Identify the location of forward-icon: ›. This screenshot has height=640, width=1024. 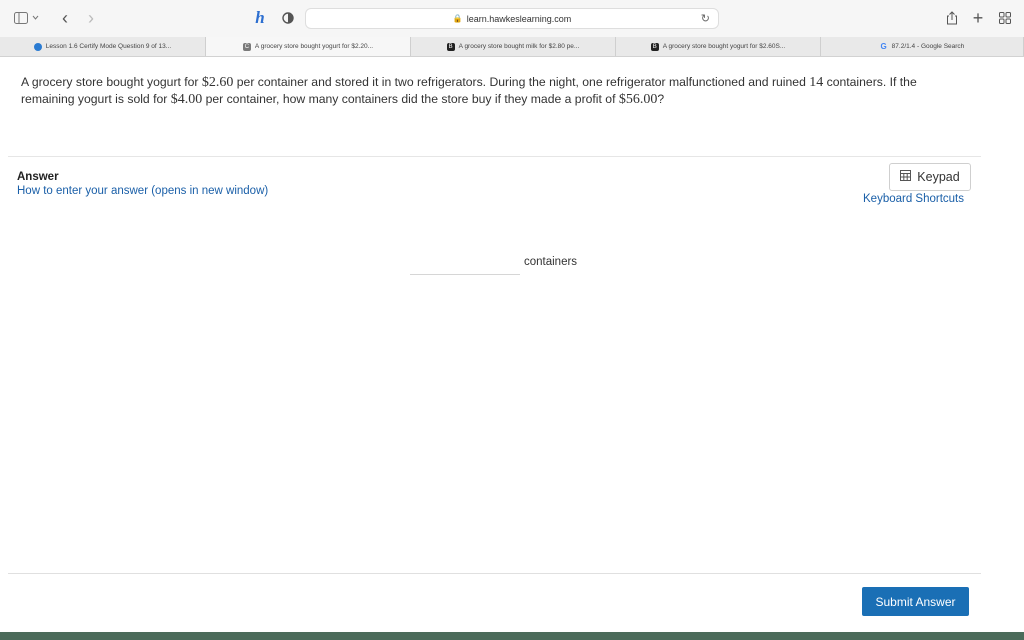
(91, 18).